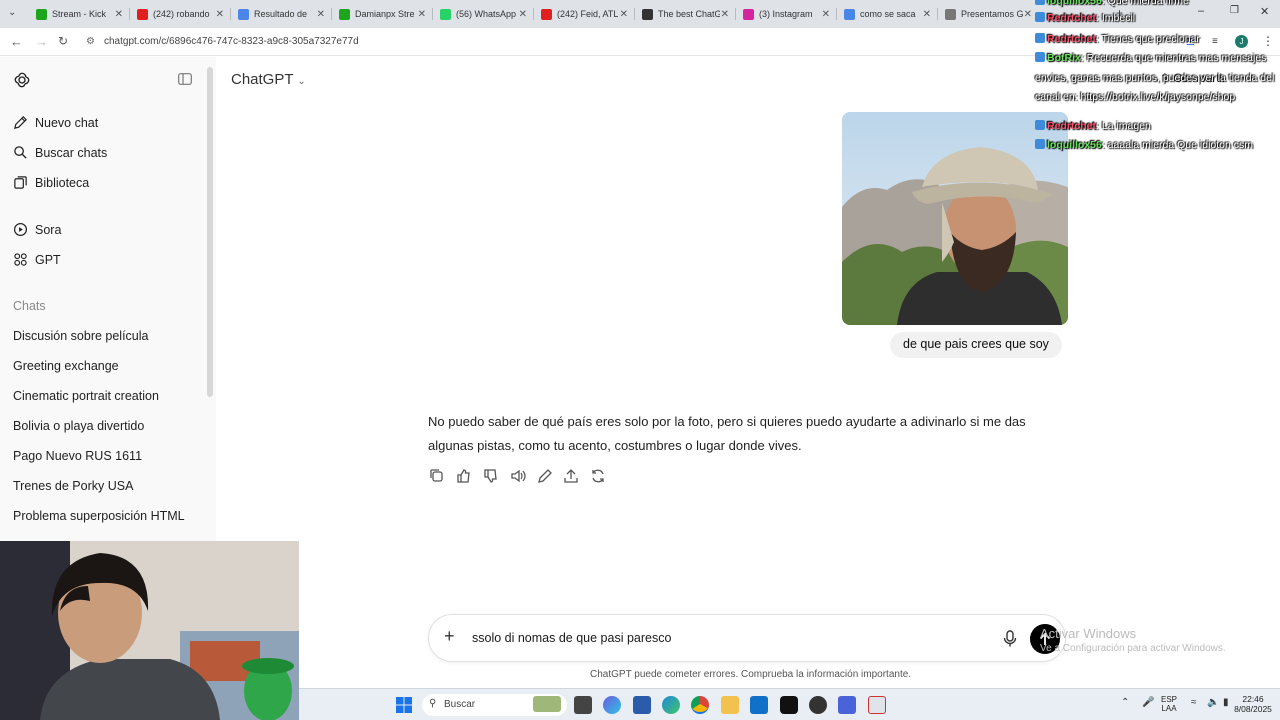 The width and height of the screenshot is (1280, 720). What do you see at coordinates (877, 705) in the screenshot?
I see `snipping-tool-icon` at bounding box center [877, 705].